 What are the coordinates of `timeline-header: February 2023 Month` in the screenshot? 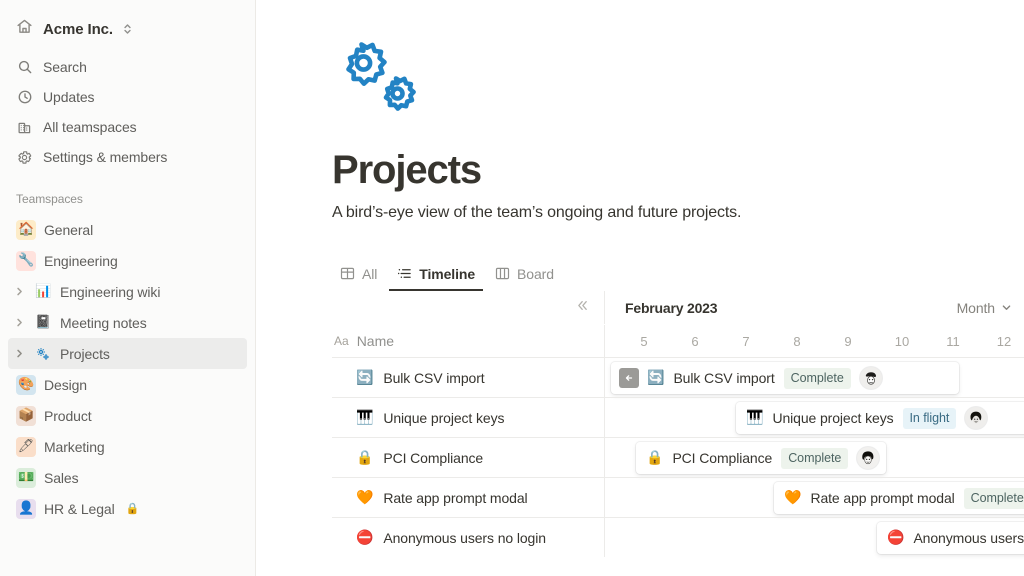 It's located at (678, 308).